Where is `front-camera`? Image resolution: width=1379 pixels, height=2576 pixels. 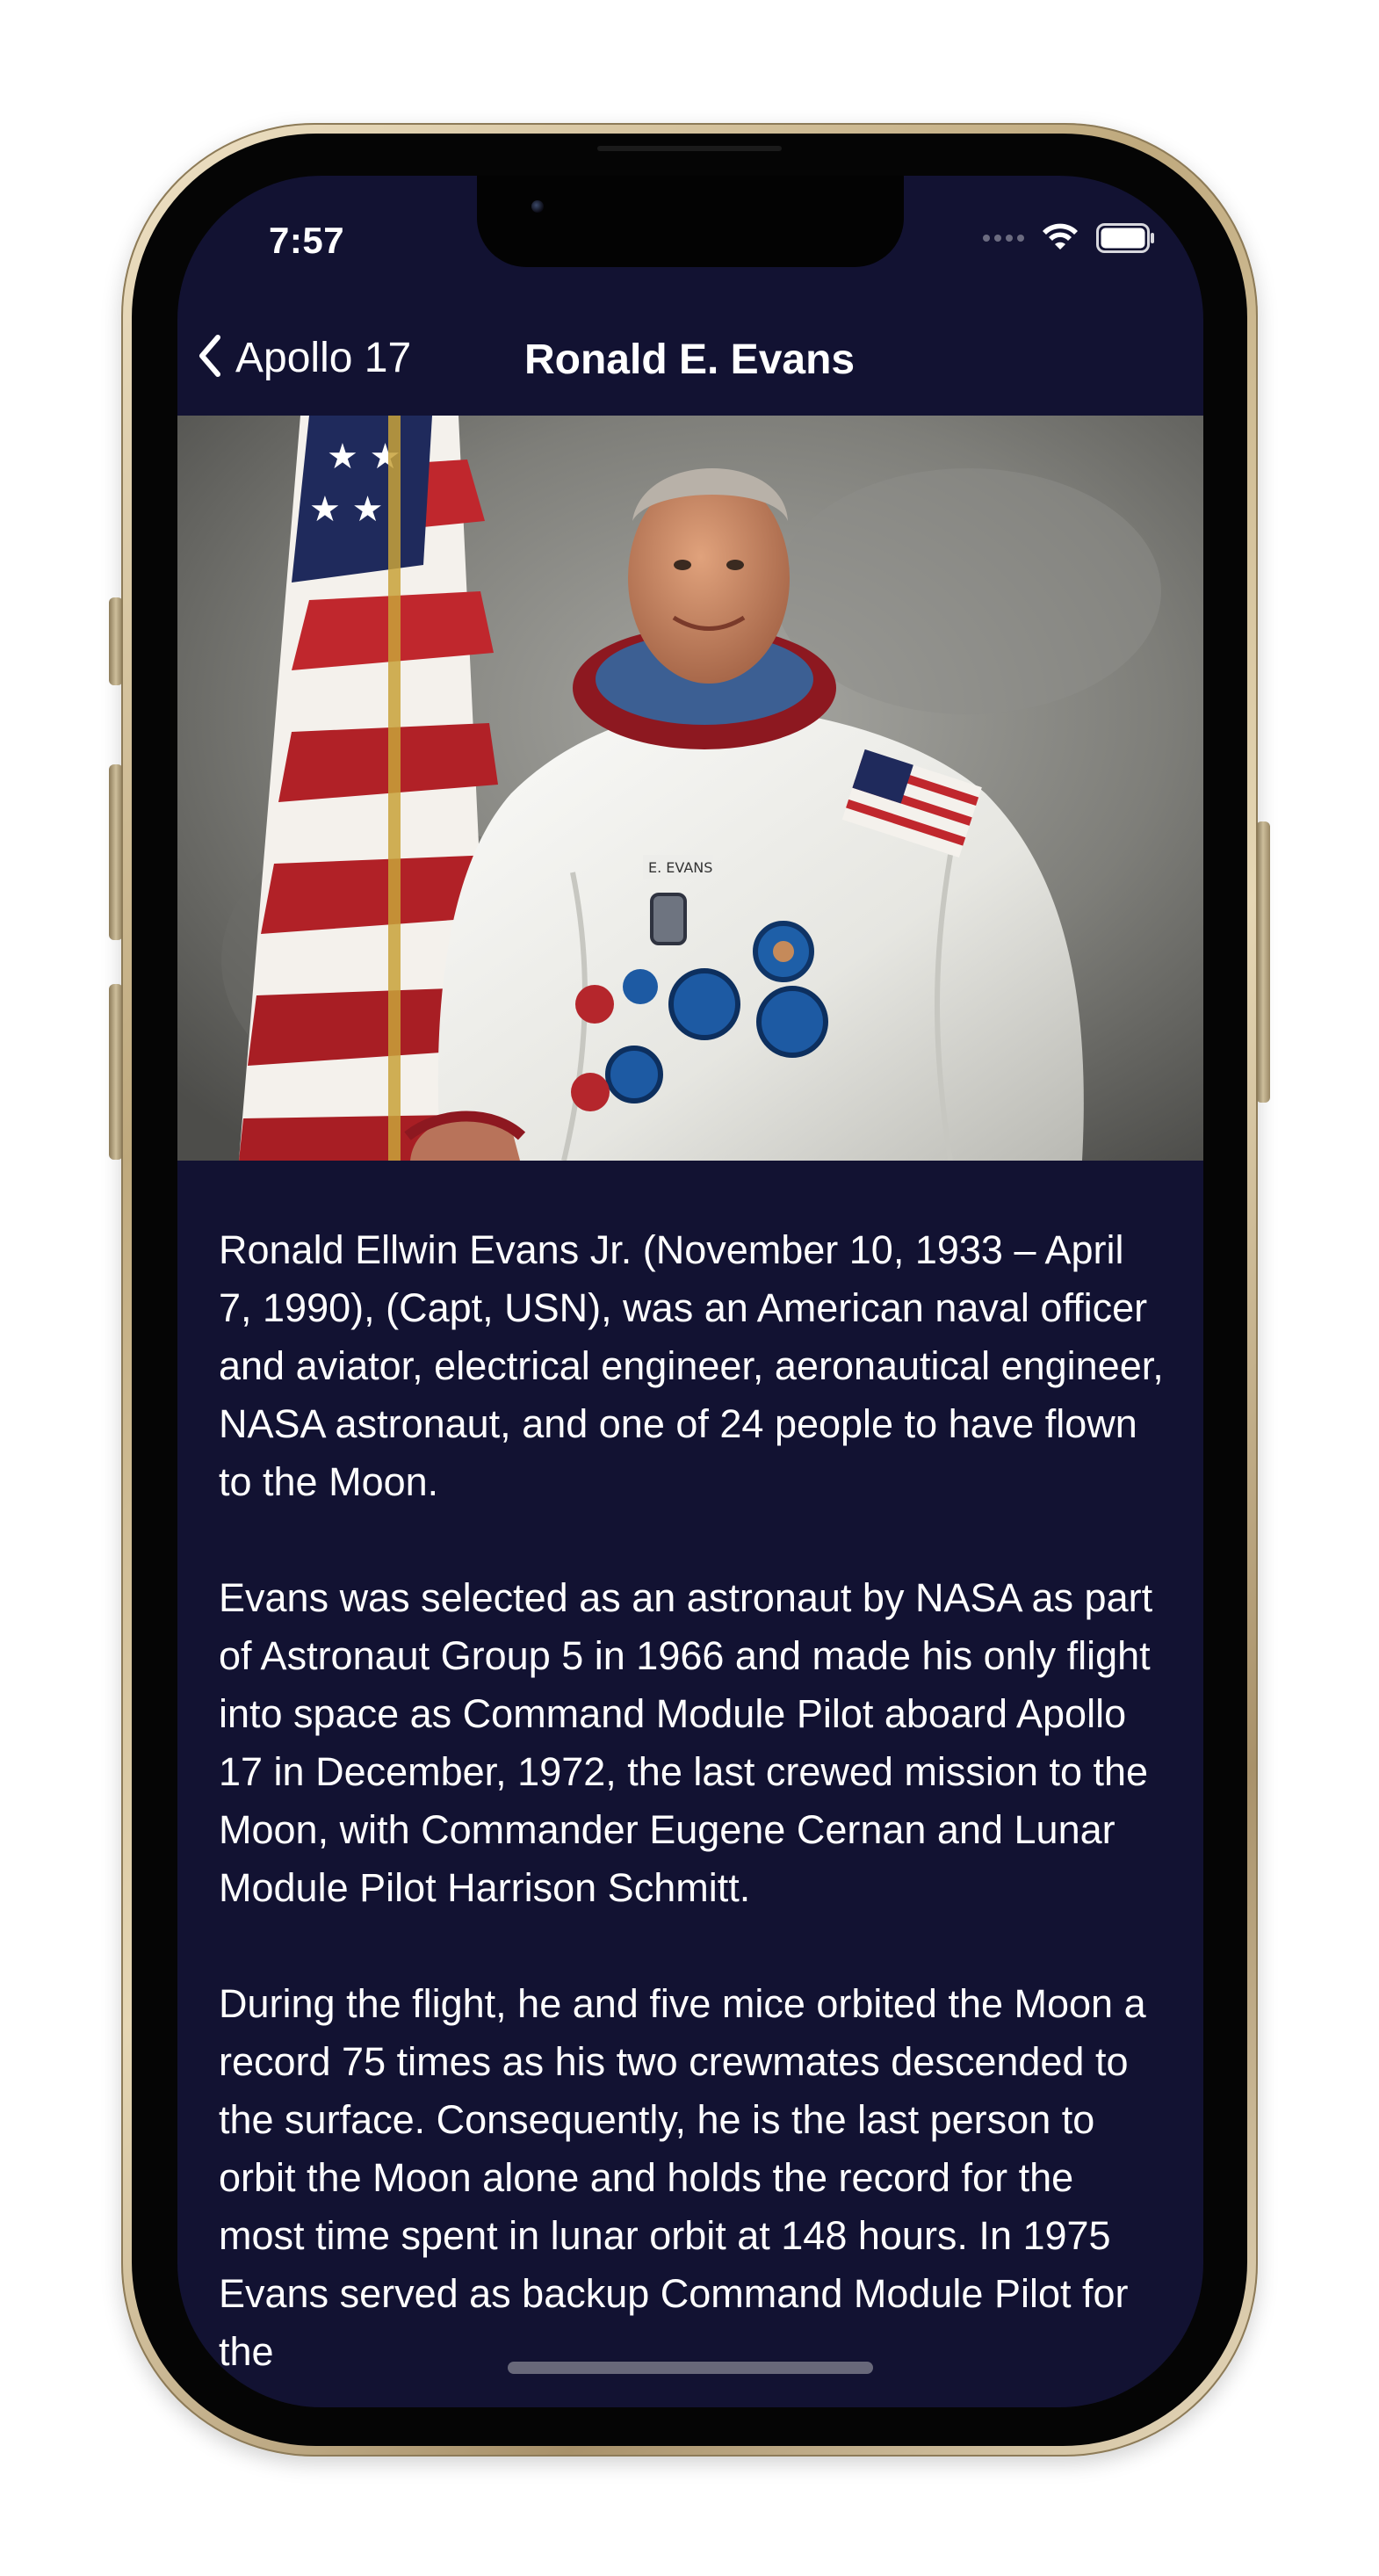 front-camera is located at coordinates (537, 206).